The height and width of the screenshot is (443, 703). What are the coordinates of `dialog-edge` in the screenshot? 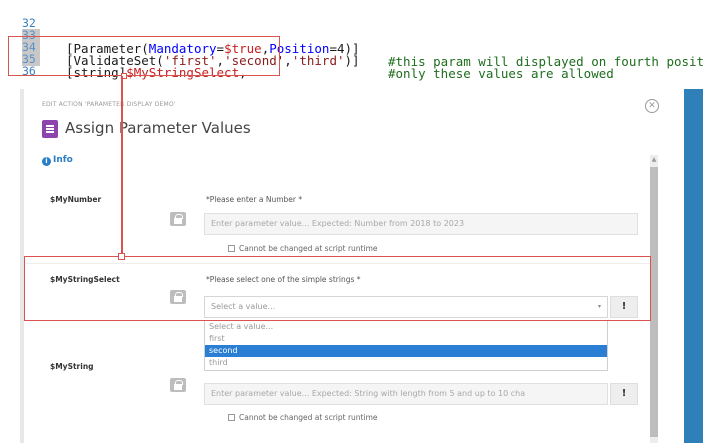 It's located at (693, 266).